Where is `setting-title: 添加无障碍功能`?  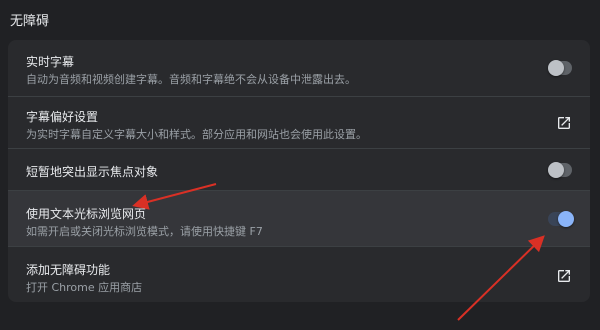 setting-title: 添加无障碍功能 is located at coordinates (68, 270).